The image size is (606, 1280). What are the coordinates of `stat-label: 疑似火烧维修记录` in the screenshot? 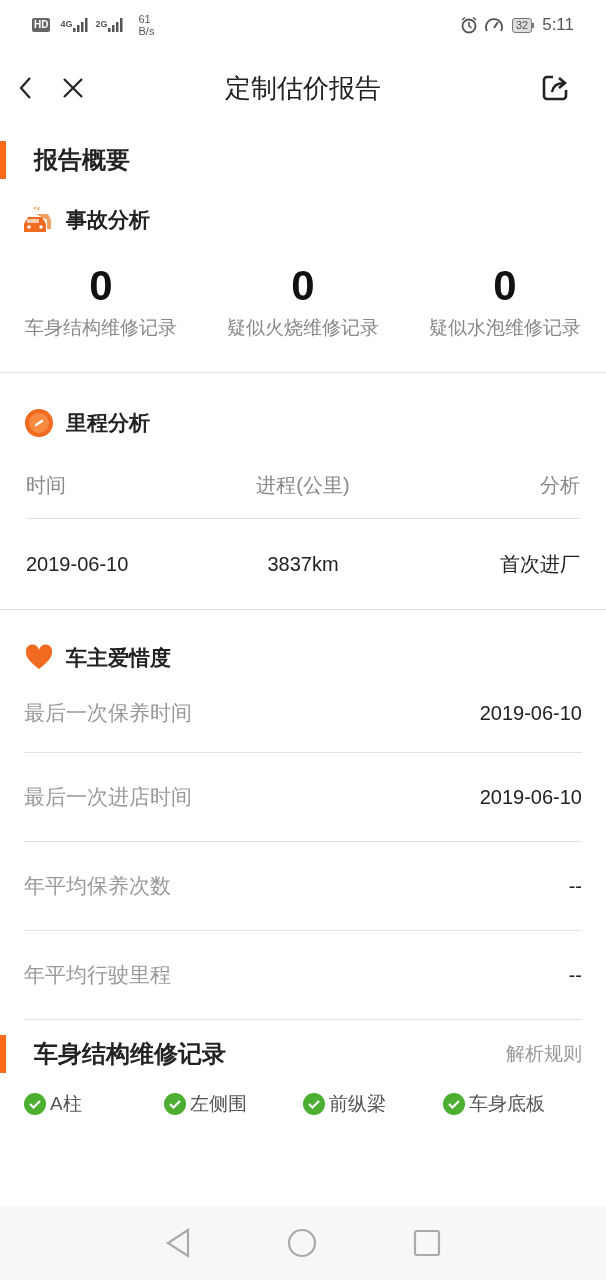 It's located at (303, 327).